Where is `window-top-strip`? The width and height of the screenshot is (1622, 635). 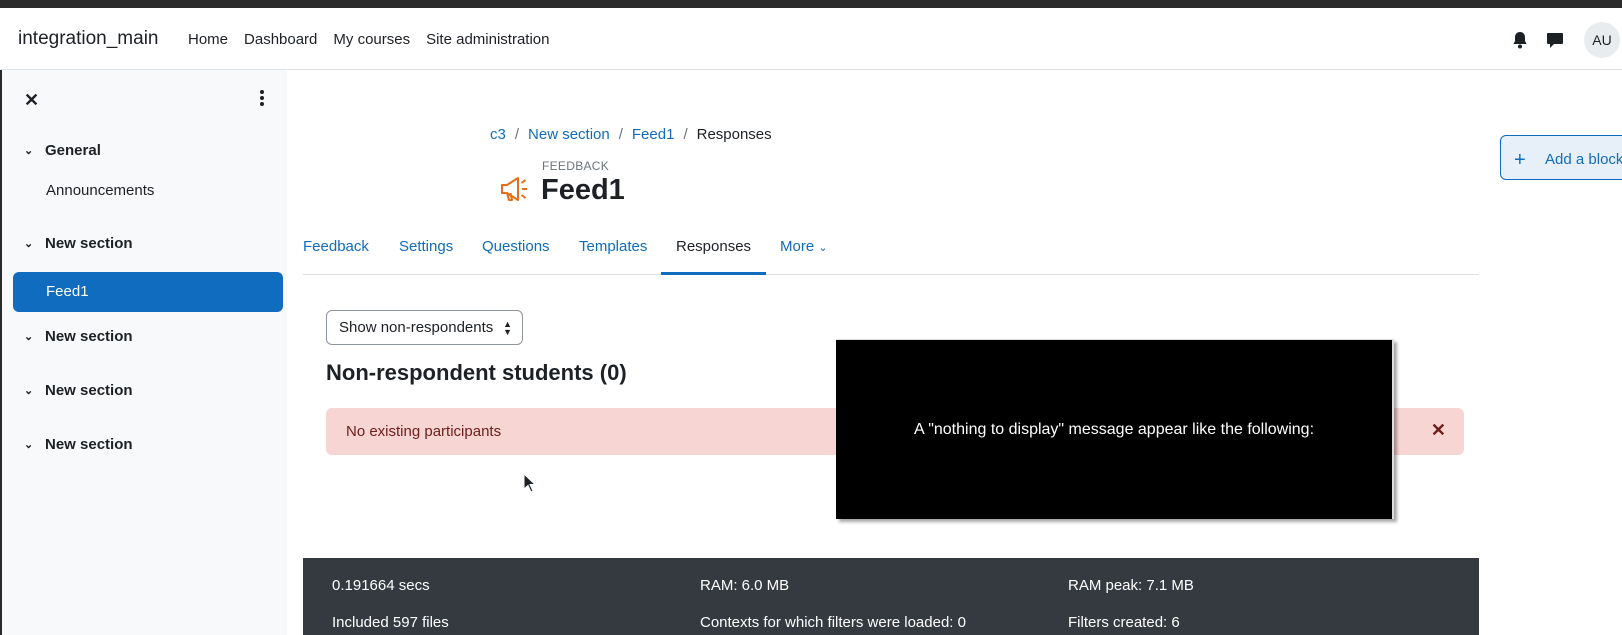
window-top-strip is located at coordinates (811, 4).